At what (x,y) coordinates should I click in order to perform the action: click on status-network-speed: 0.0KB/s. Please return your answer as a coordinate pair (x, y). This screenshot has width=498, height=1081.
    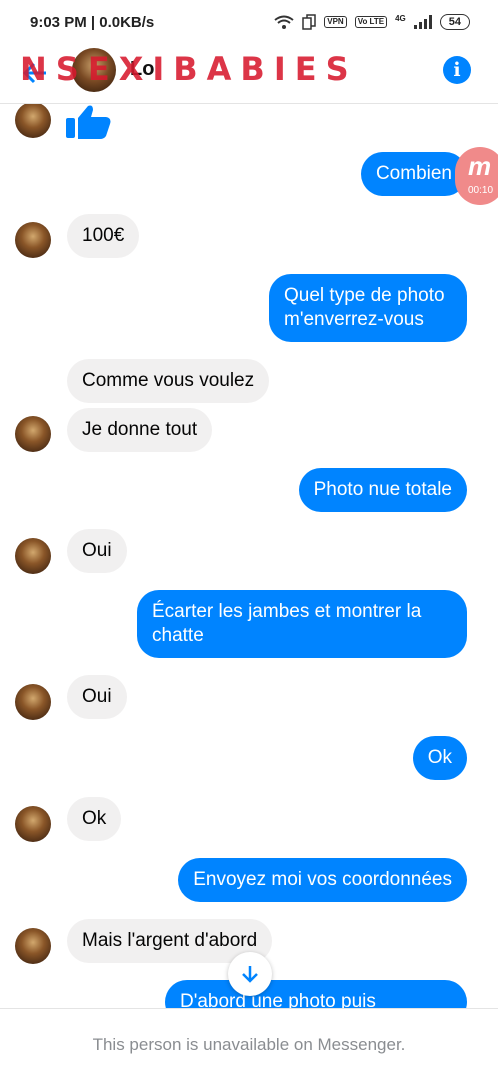
    Looking at the image, I should click on (127, 22).